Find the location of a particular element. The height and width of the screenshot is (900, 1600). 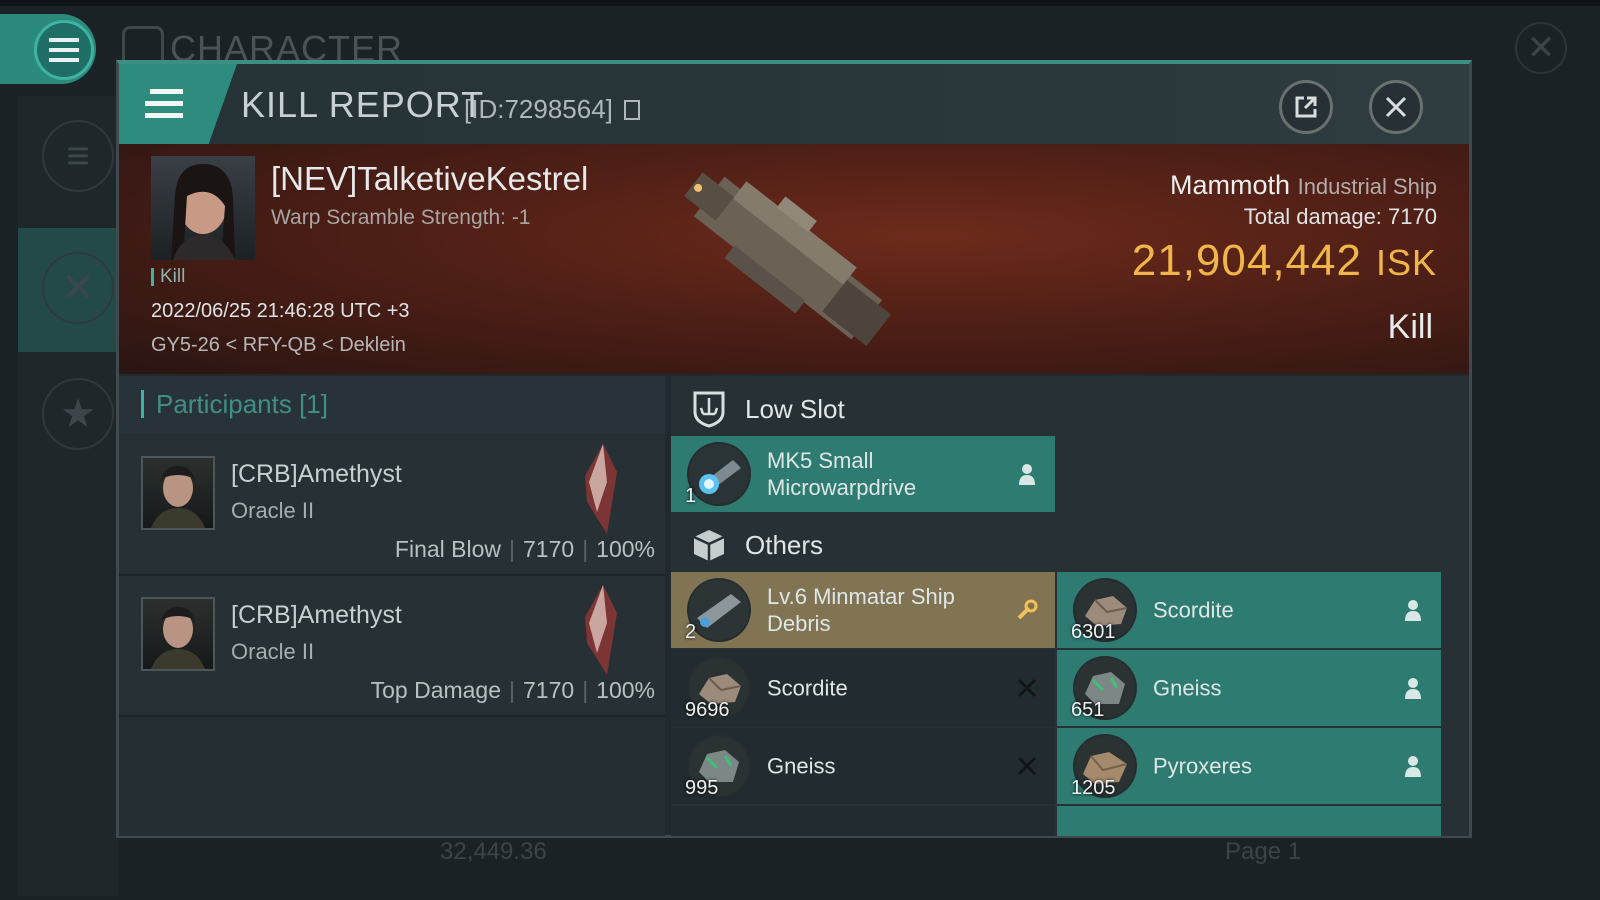

export-button is located at coordinates (1306, 107).